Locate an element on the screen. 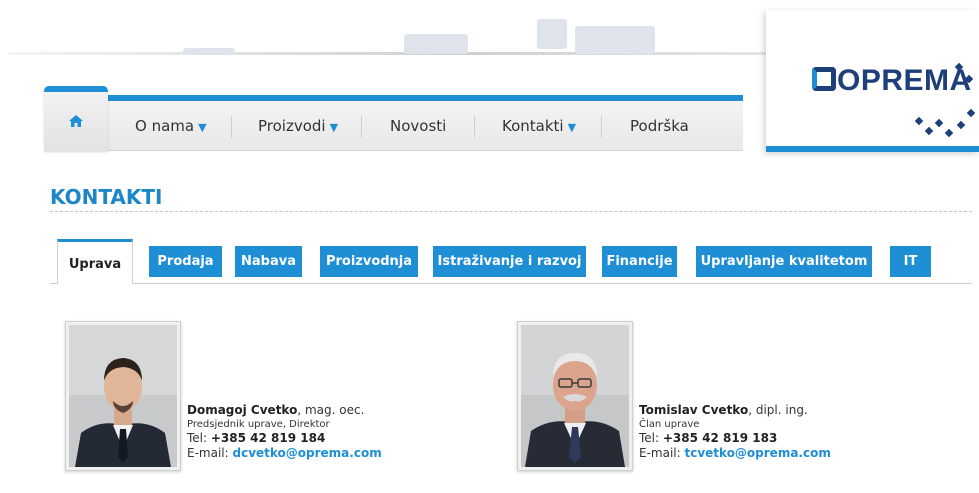 This screenshot has width=979, height=493. tab-financije: Financije is located at coordinates (639, 261).